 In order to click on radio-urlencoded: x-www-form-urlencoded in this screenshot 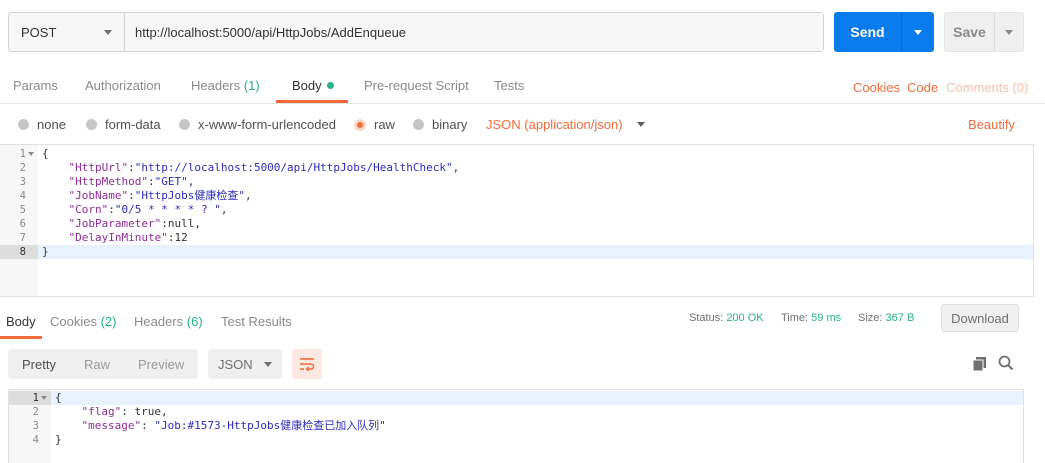, I will do `click(257, 124)`.